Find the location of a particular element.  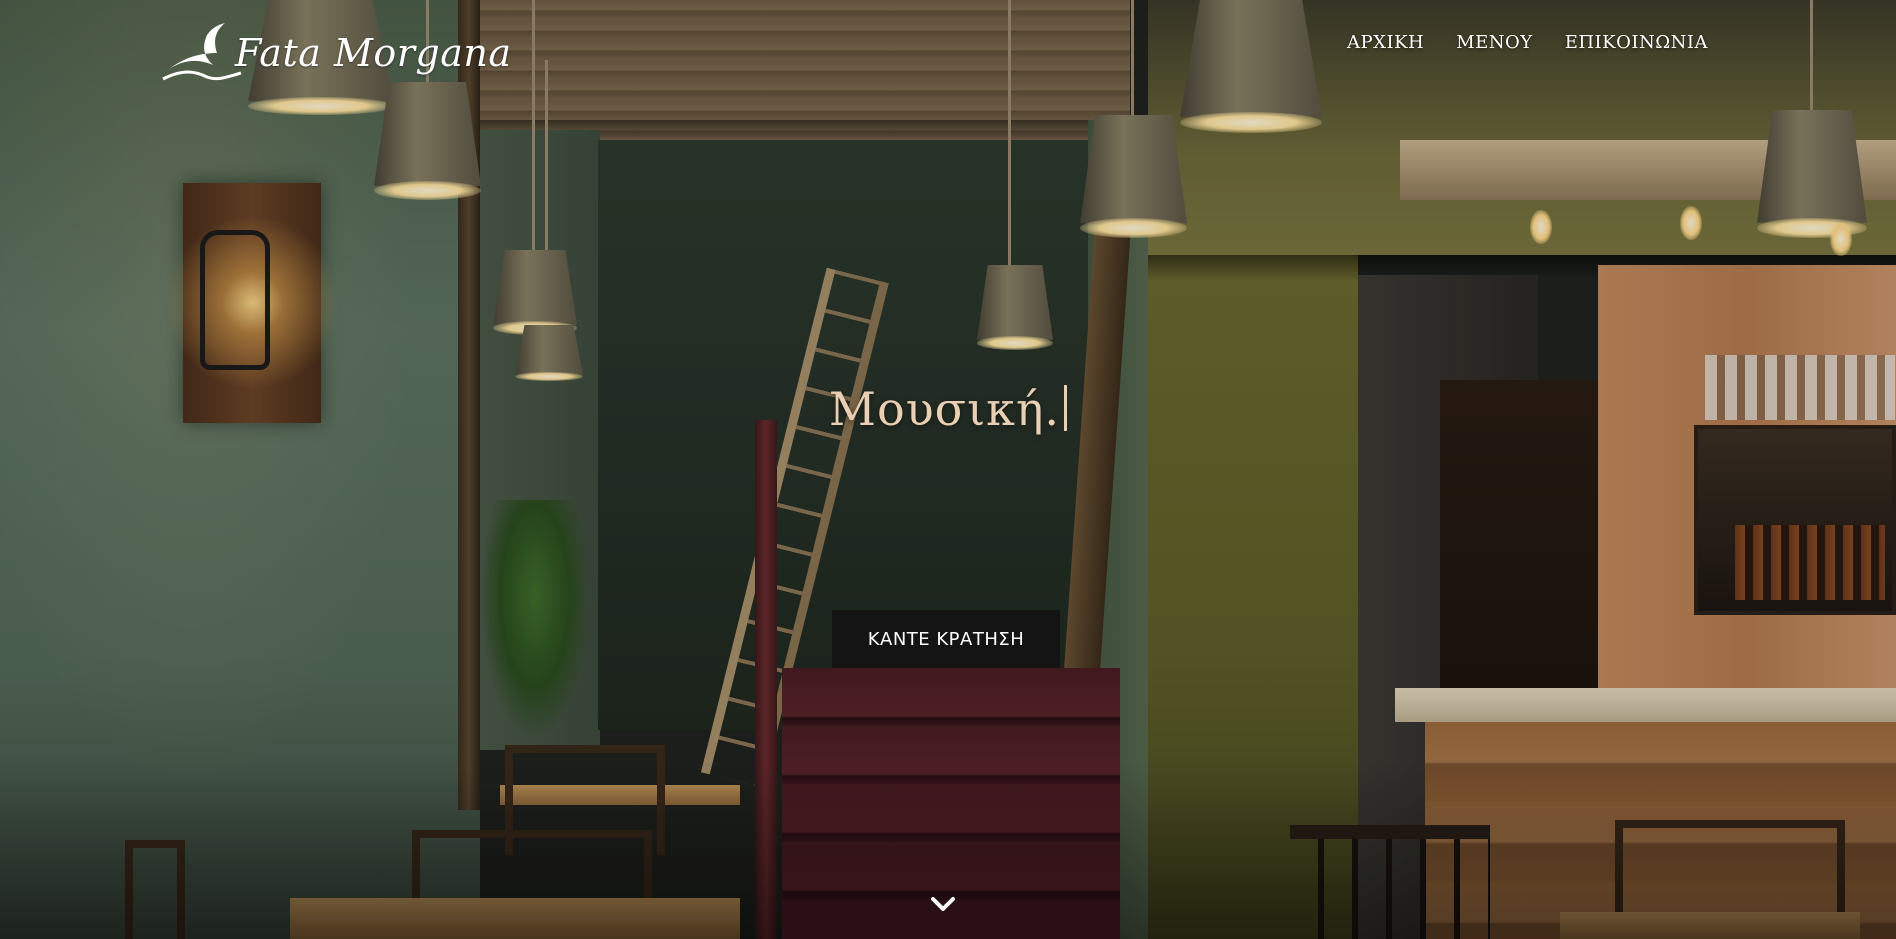

main-nav: ΑΡΧΙΚΗ ΜΕΝΟΥ ΕΠΙΚΟΙΝΩΝΙΑ is located at coordinates (1527, 42).